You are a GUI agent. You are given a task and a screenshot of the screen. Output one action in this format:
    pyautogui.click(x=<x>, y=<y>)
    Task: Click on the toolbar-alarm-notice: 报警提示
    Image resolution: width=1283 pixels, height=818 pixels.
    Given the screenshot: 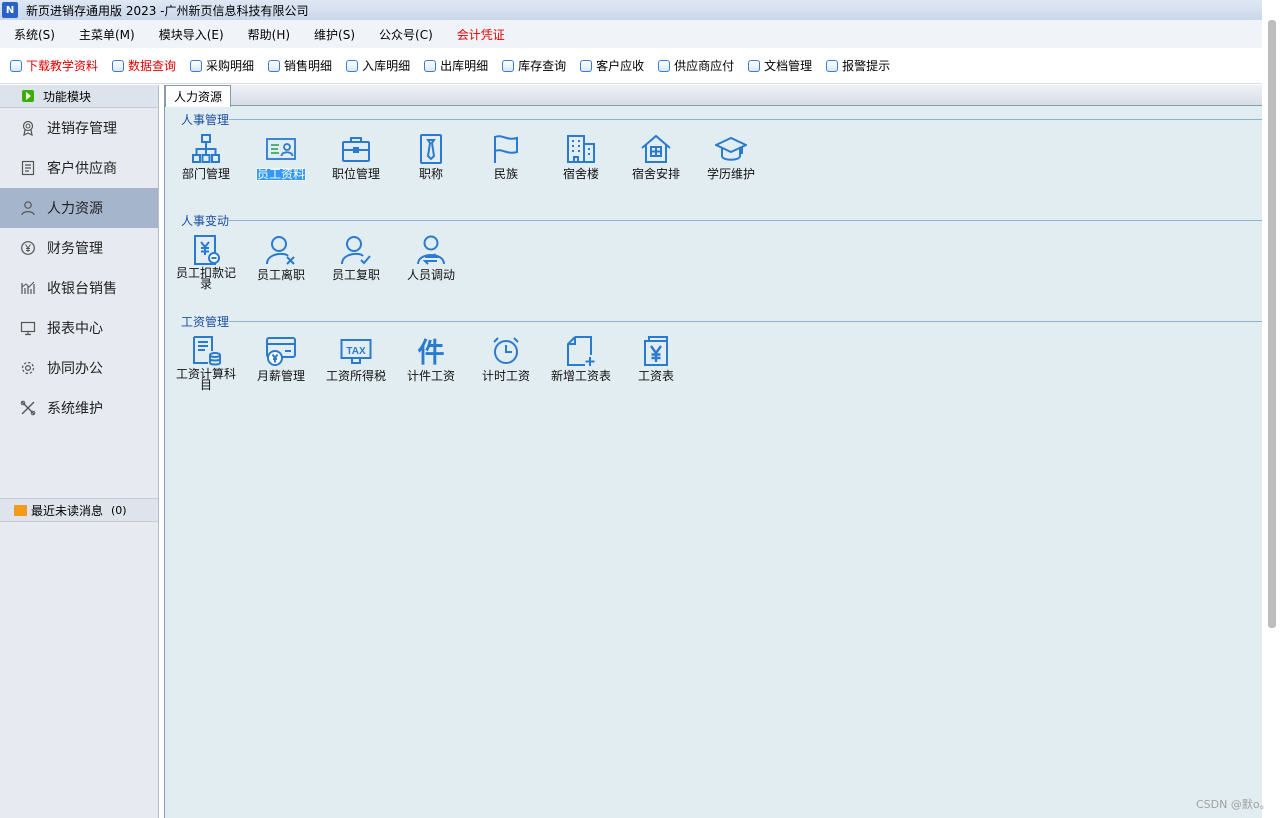 What is the action you would take?
    pyautogui.click(x=858, y=65)
    